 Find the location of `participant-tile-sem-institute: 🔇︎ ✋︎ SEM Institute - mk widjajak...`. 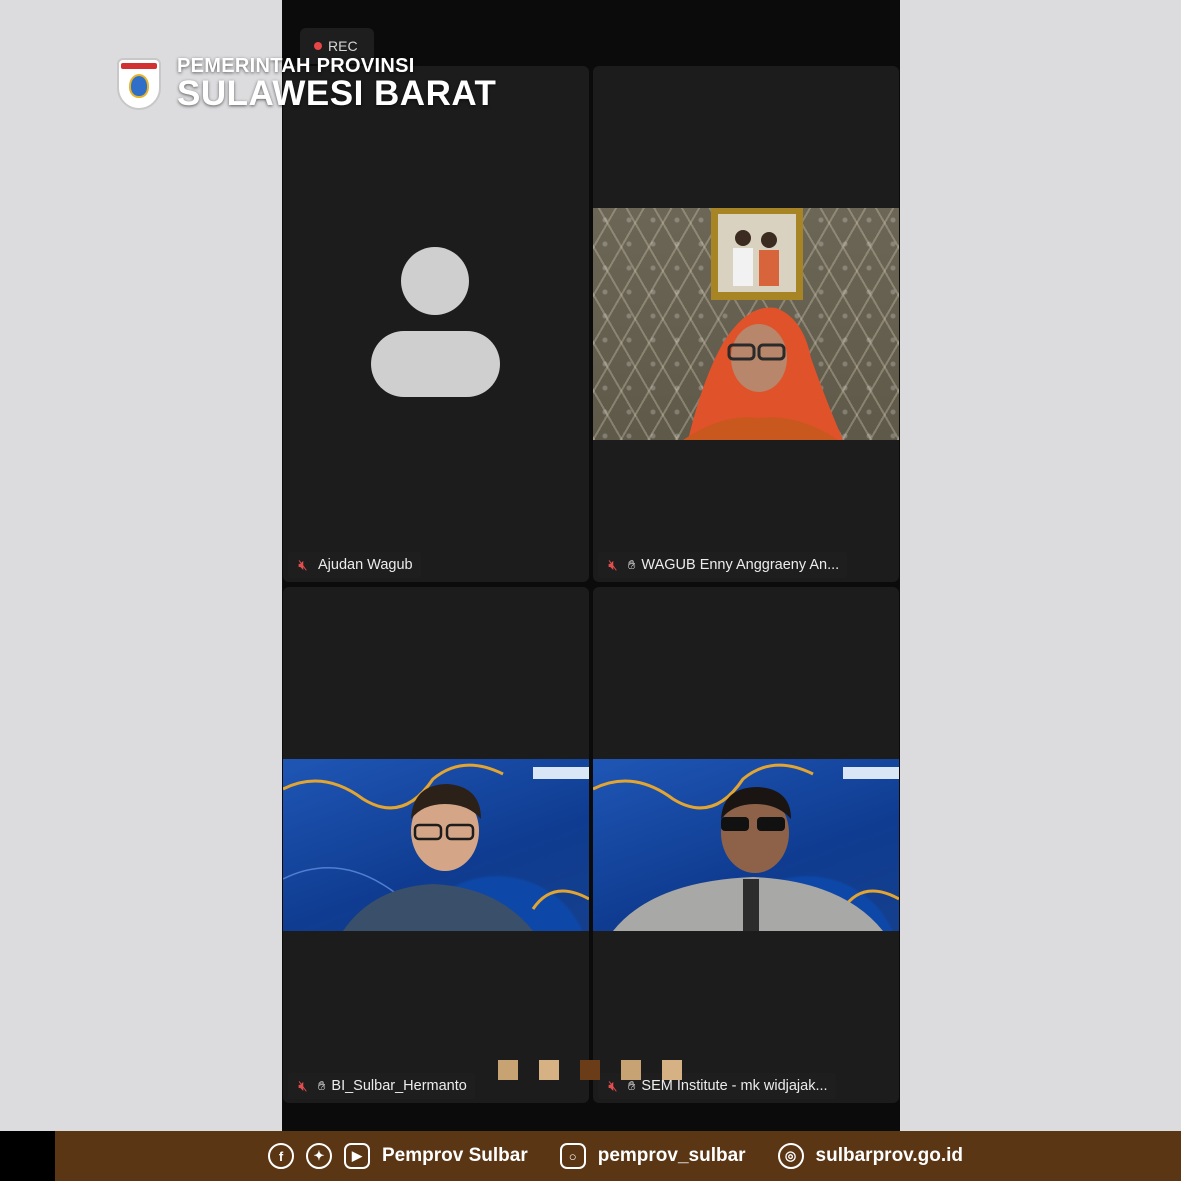

participant-tile-sem-institute: 🔇︎ ✋︎ SEM Institute - mk widjajak... is located at coordinates (746, 845).